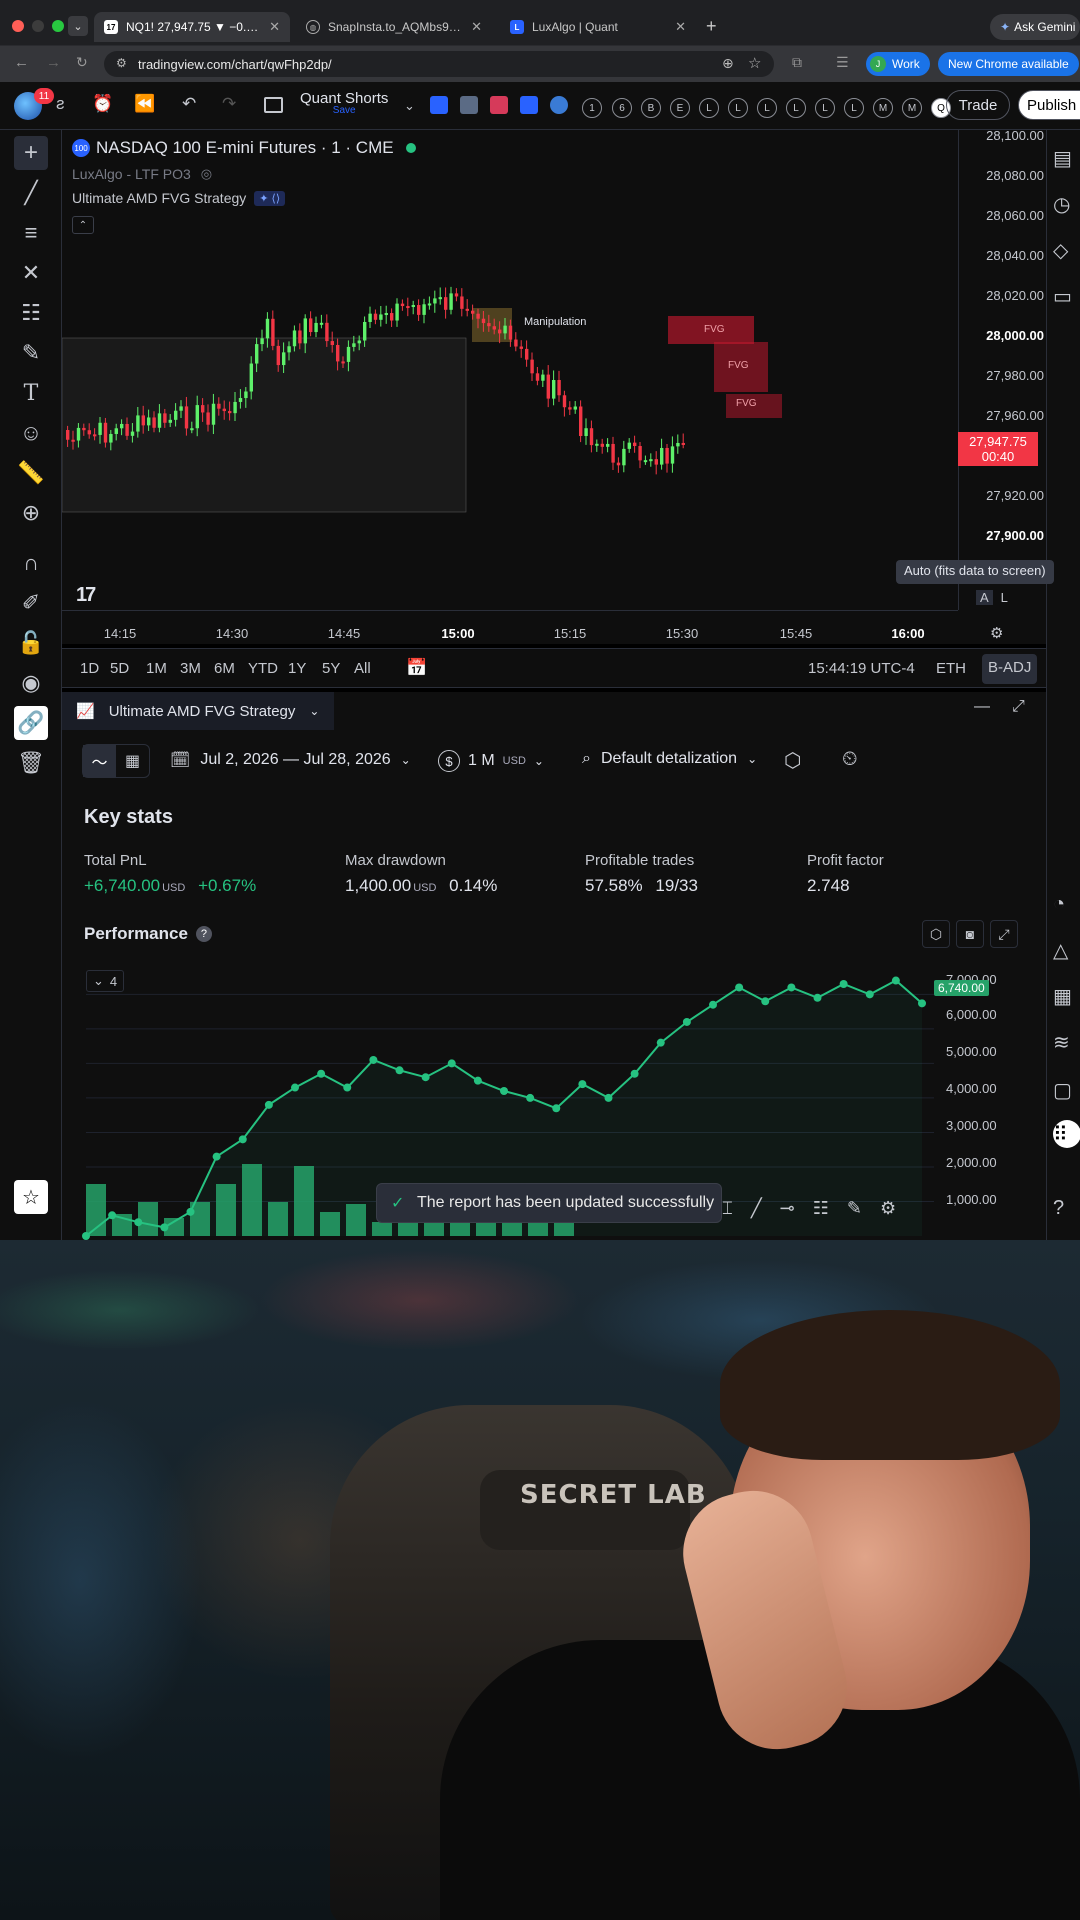 The width and height of the screenshot is (1080, 1920). What do you see at coordinates (821, 1208) in the screenshot?
I see `fib-tool-icon: ☷` at bounding box center [821, 1208].